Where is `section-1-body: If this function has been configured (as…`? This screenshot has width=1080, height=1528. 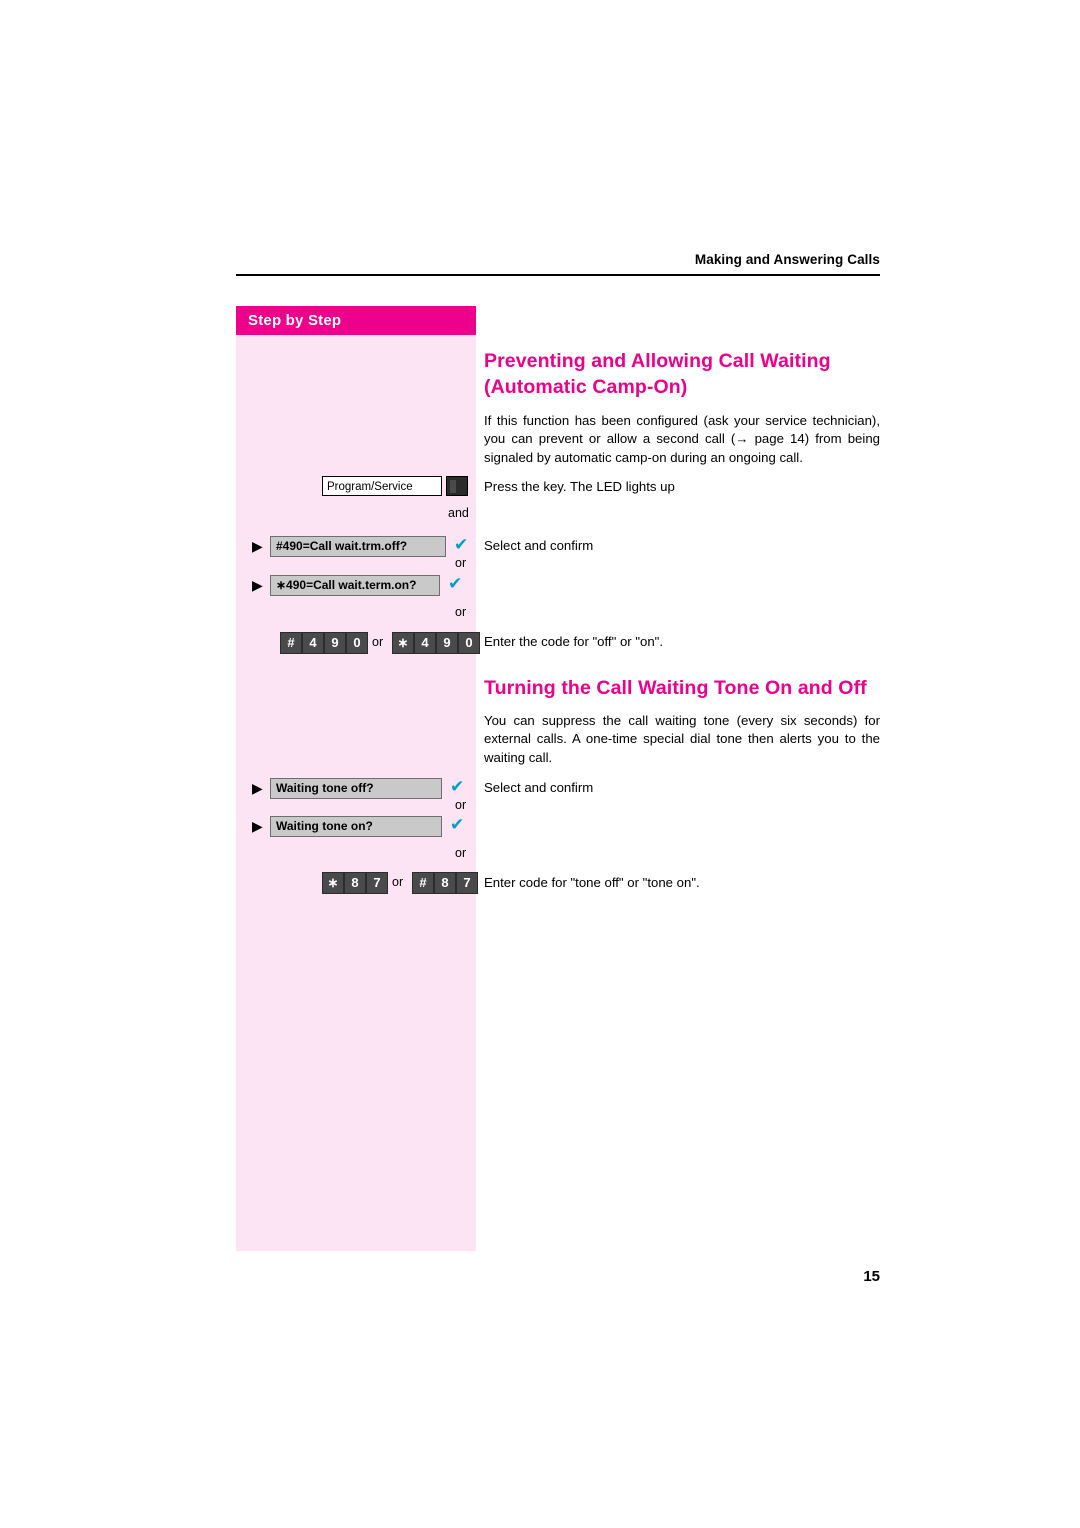 section-1-body: If this function has been configured (as… is located at coordinates (682, 439).